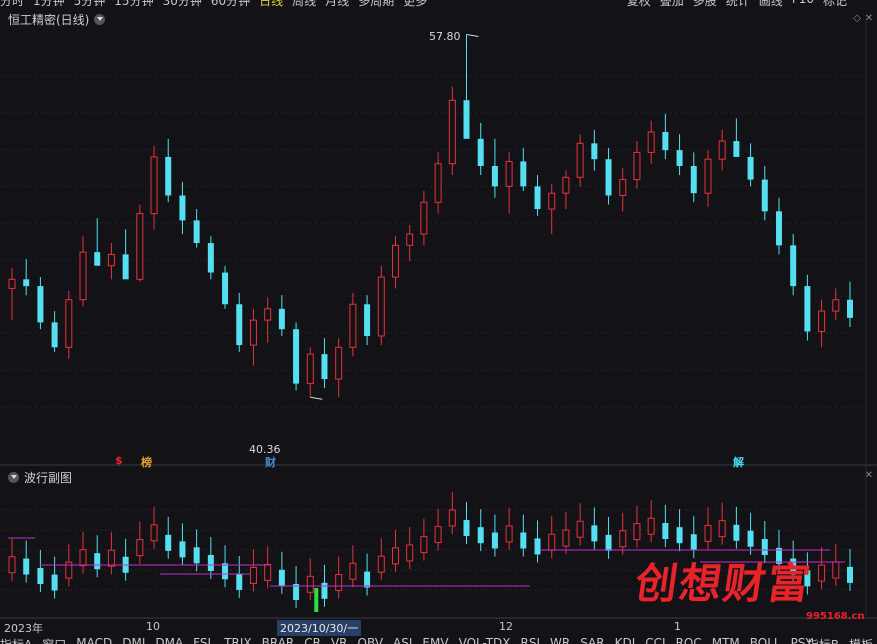 The width and height of the screenshot is (877, 644). Describe the element at coordinates (237, 640) in the screenshot. I see `indicator-tab-6: TRIX` at that location.